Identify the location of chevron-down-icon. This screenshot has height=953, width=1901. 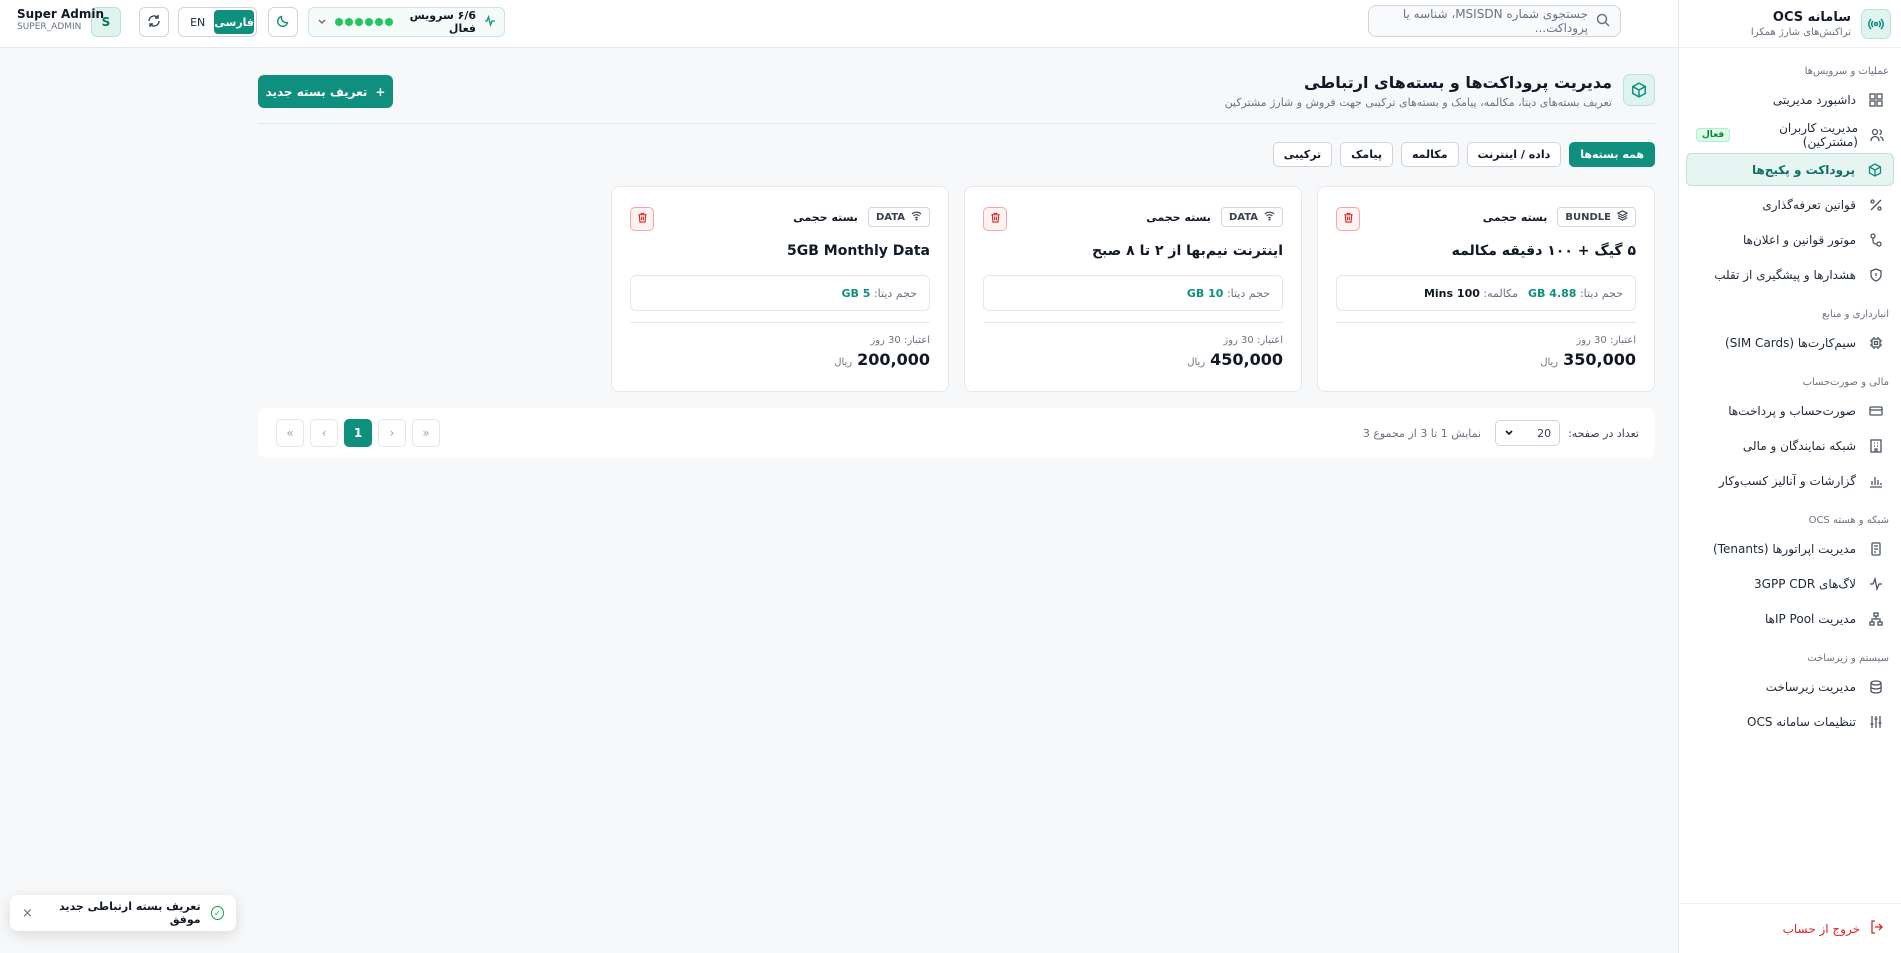
(1509, 433).